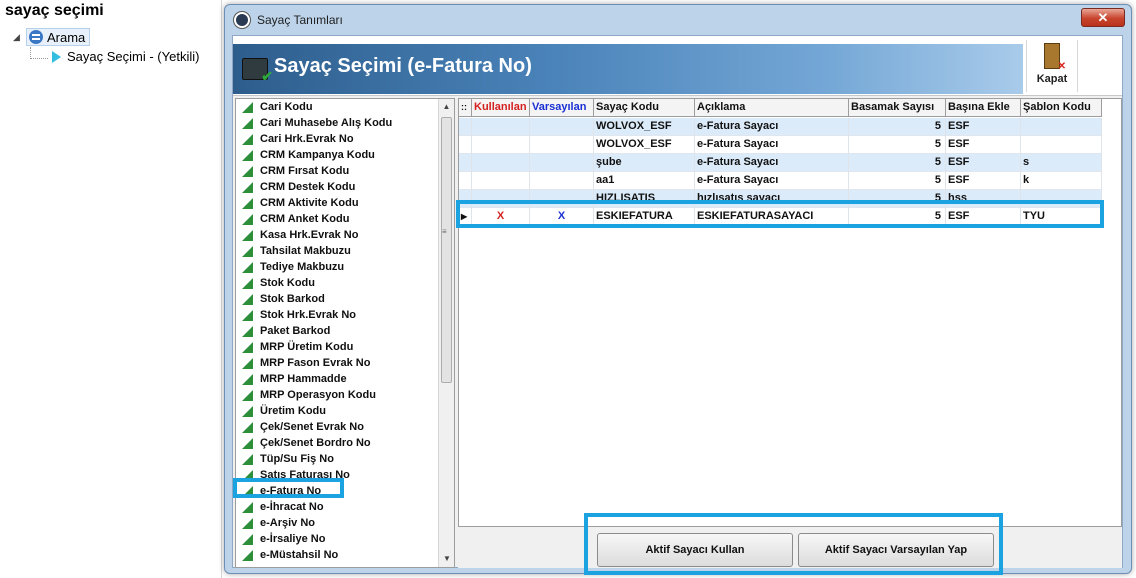 The width and height of the screenshot is (1136, 578). What do you see at coordinates (345, 171) in the screenshot?
I see `list-item: CRM Fırsat Kodu` at bounding box center [345, 171].